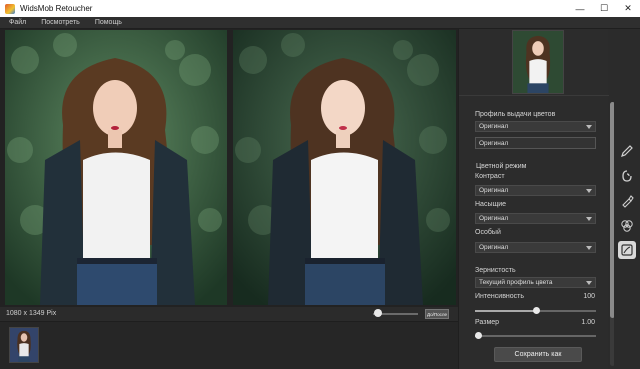 This screenshot has height=369, width=640. Describe the element at coordinates (516, 282) in the screenshot. I see `grain-profile-value: Текущий профиль цвета` at that location.